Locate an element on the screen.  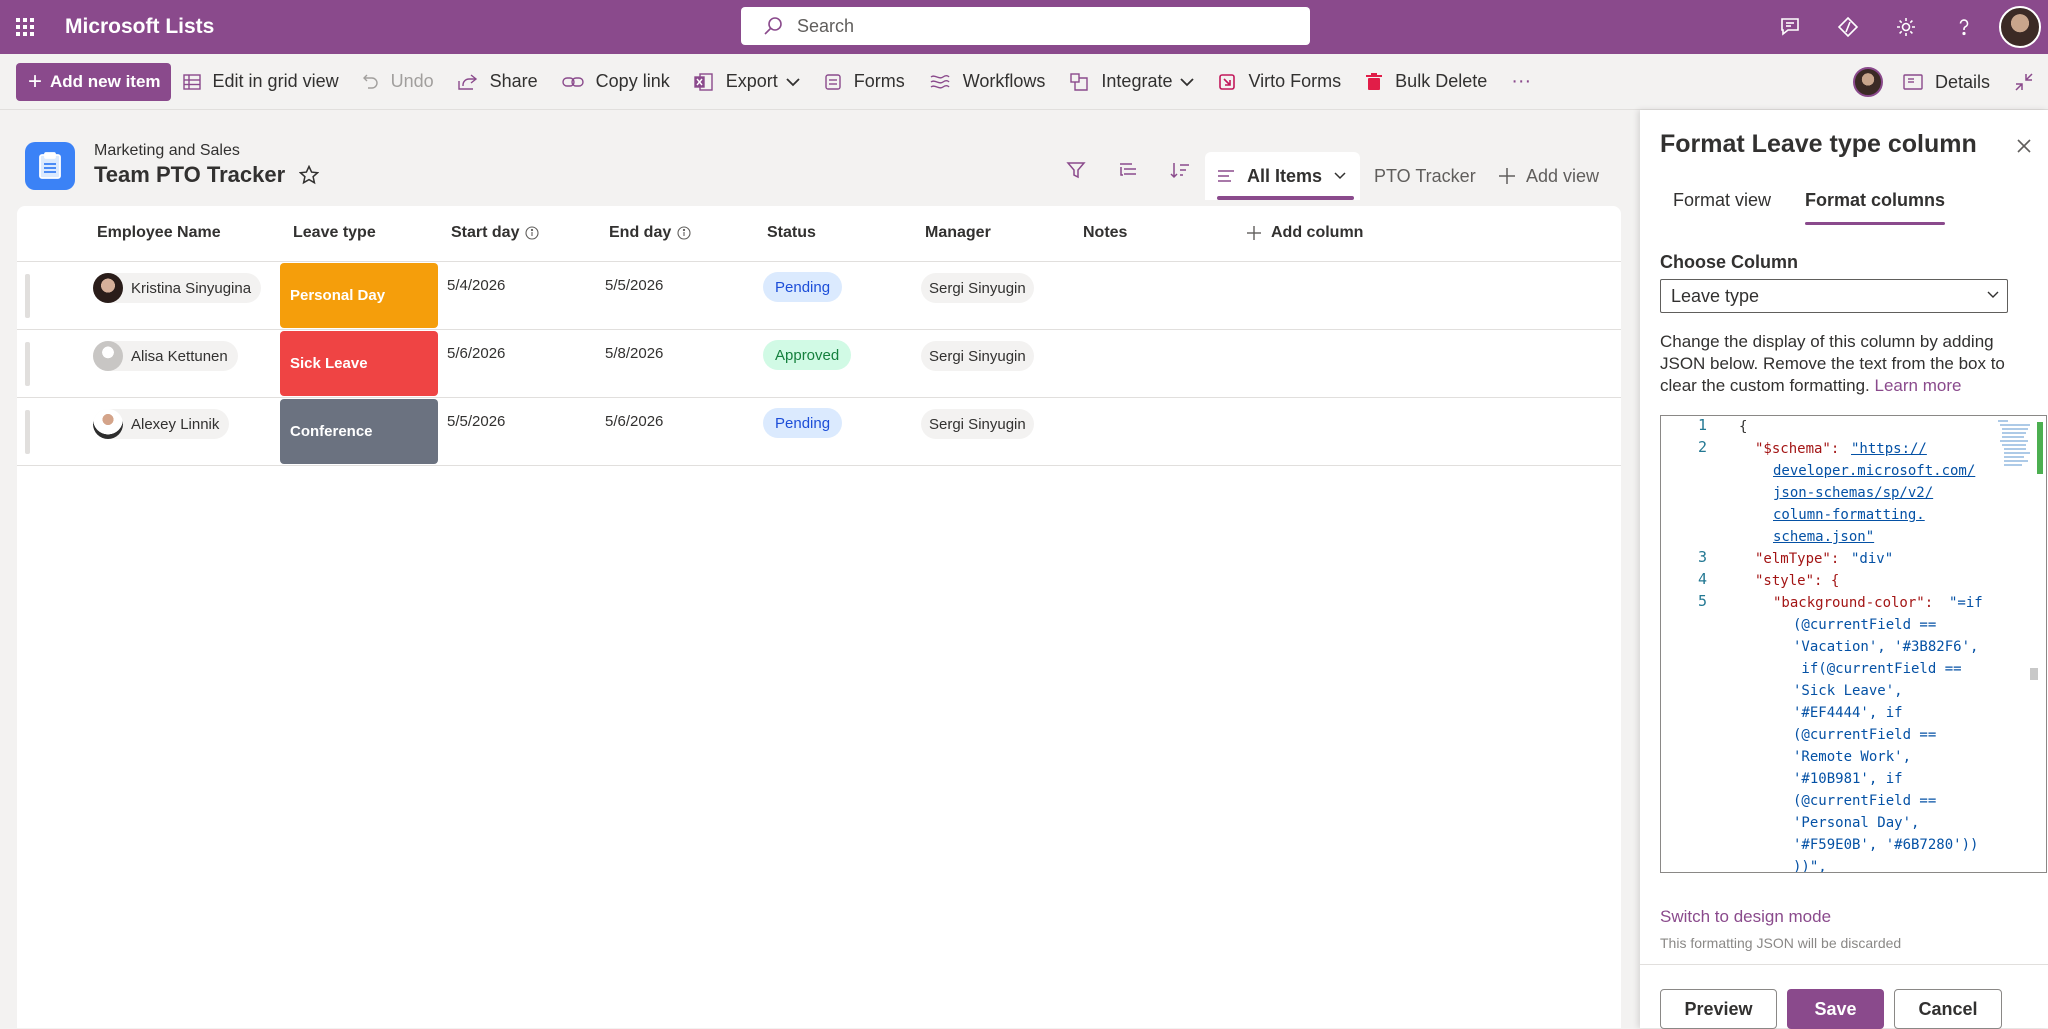
line-number: 3 is located at coordinates (1702, 557).